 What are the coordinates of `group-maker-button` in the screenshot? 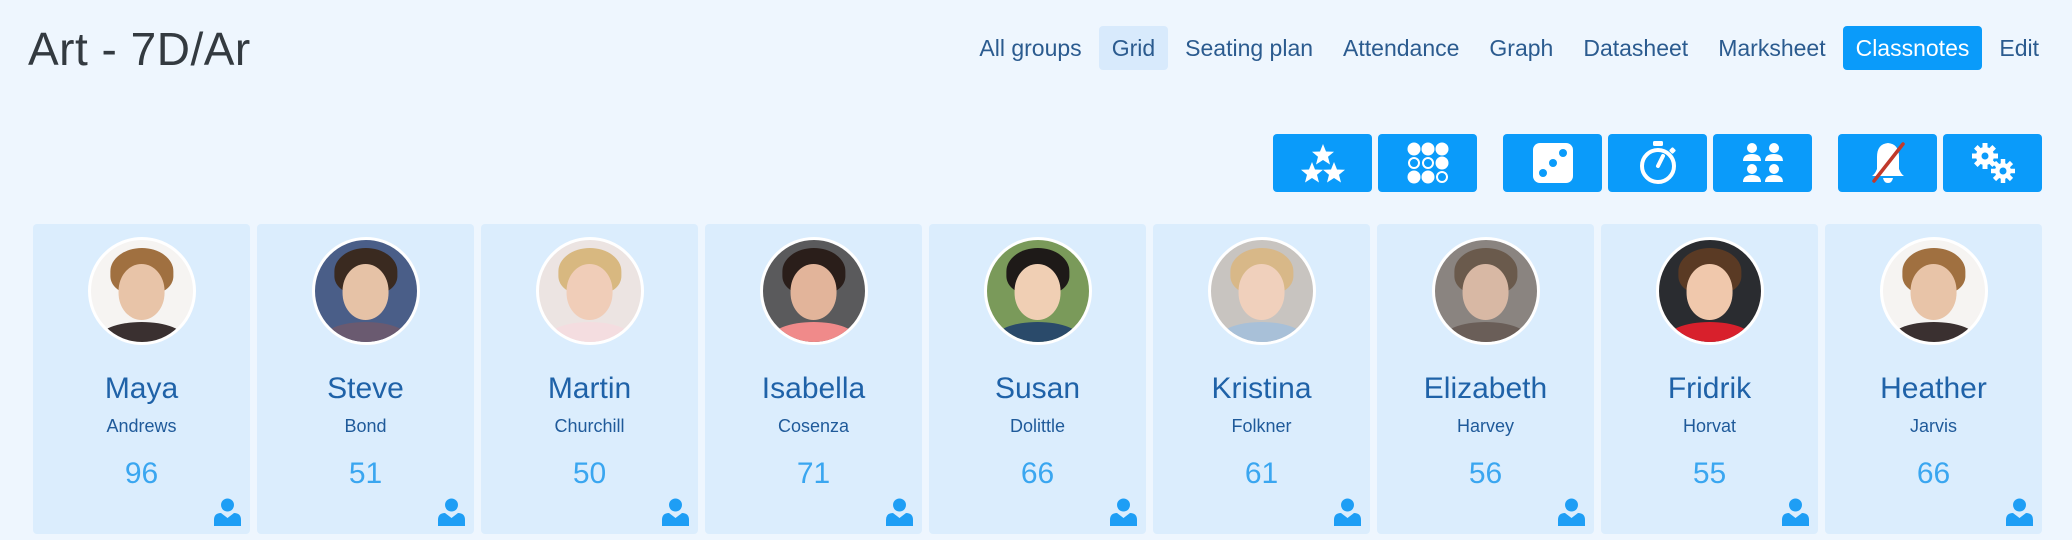 It's located at (1762, 163).